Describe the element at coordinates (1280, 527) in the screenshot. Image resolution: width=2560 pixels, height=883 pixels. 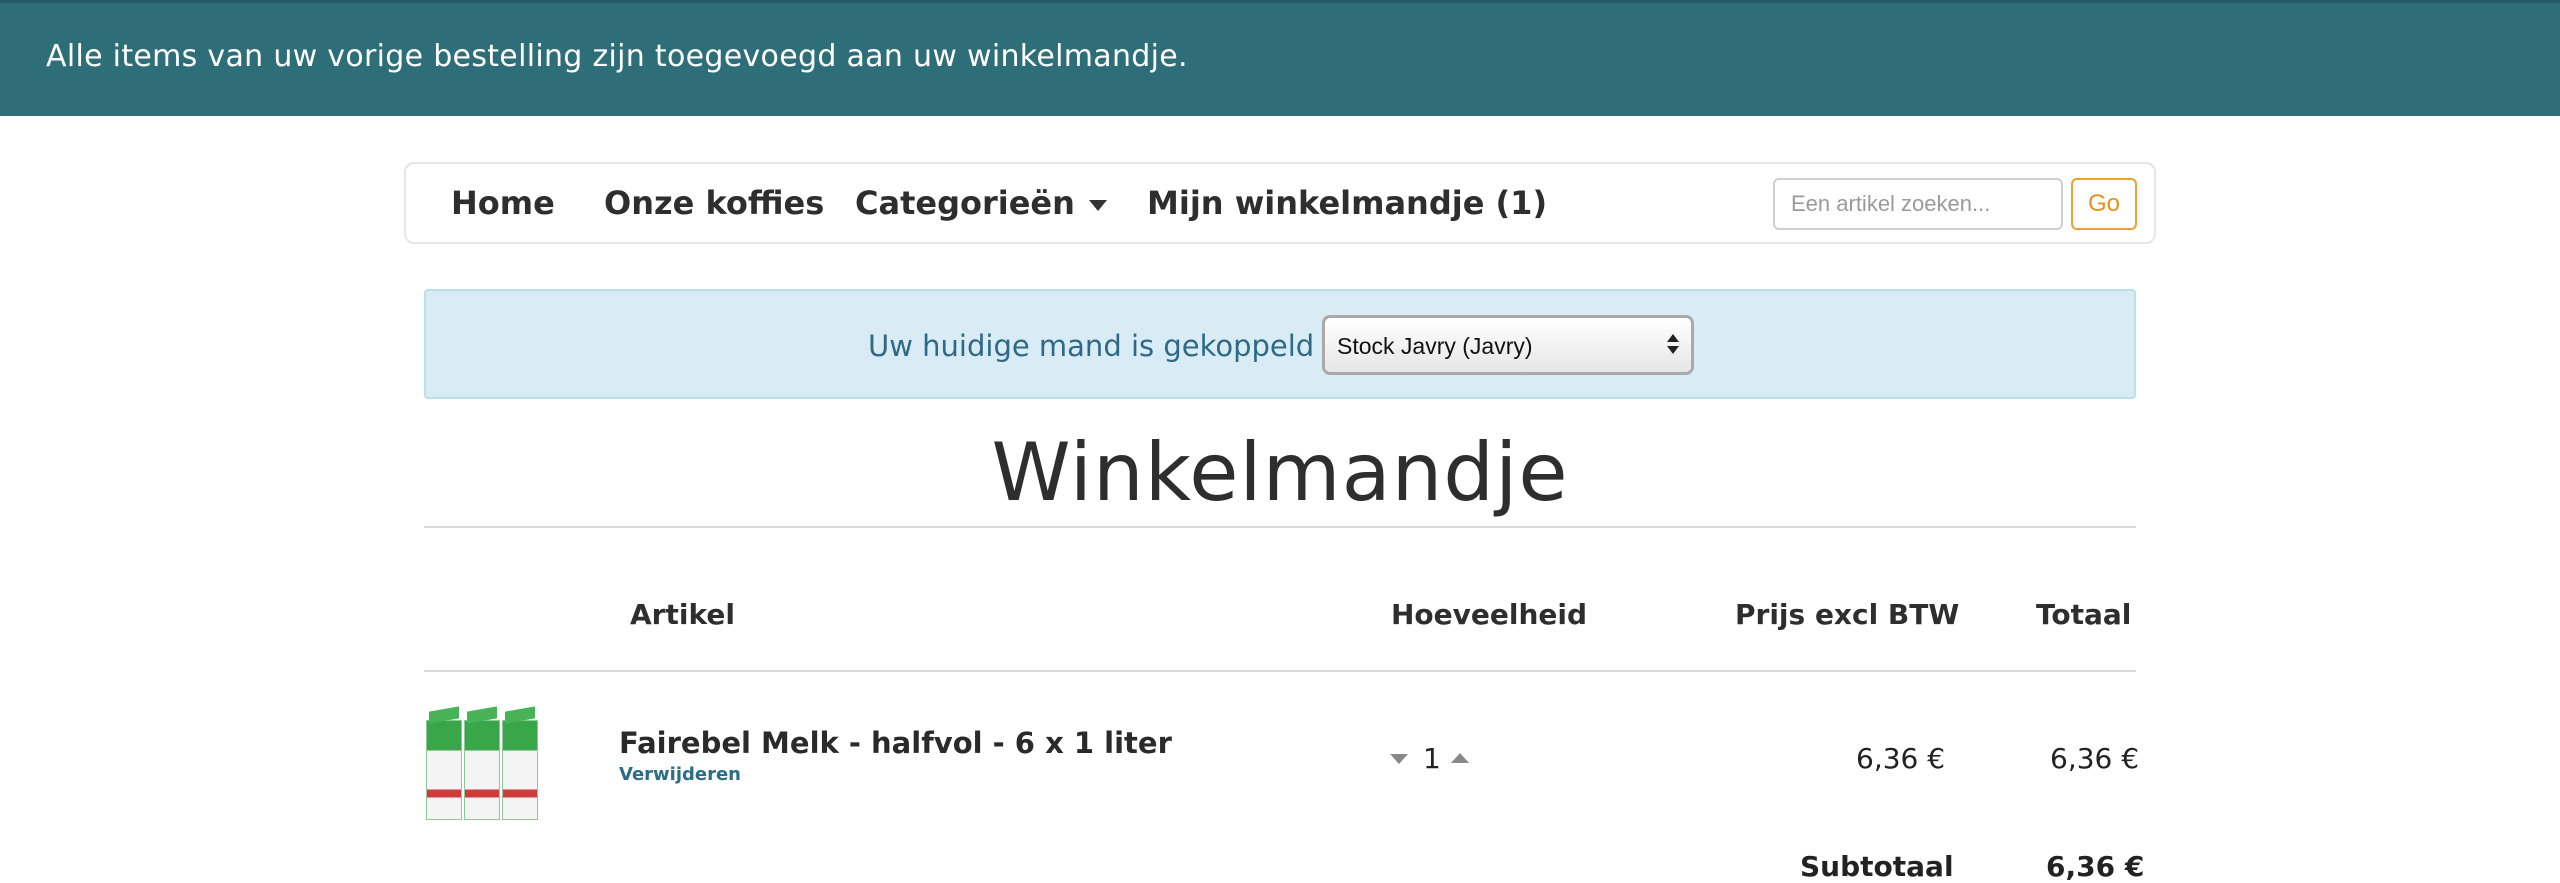
I see `title-divider` at that location.